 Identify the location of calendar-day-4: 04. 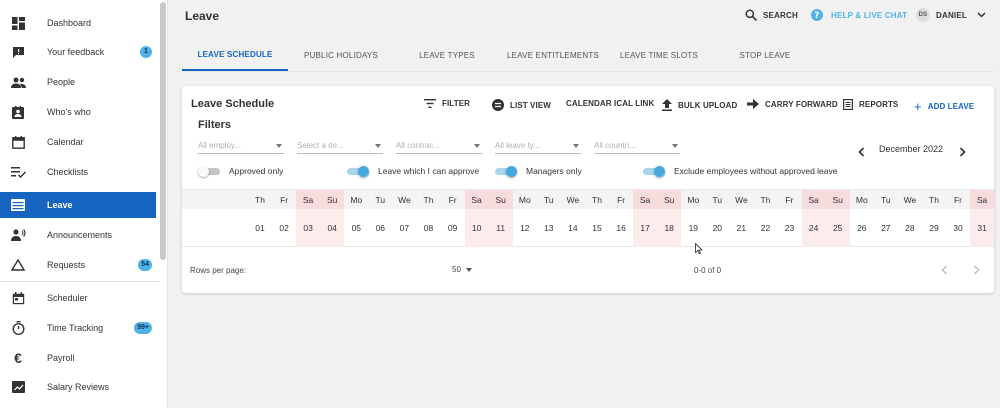
(332, 228).